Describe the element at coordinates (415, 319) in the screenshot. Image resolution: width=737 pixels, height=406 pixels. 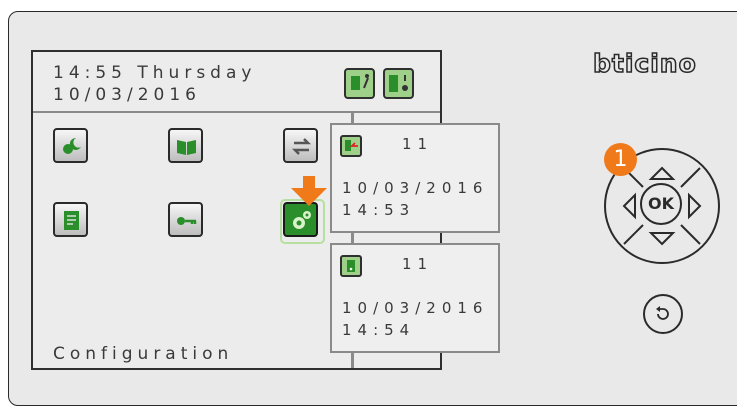
I see `call-datetime: 10/03/2016 14:54` at that location.